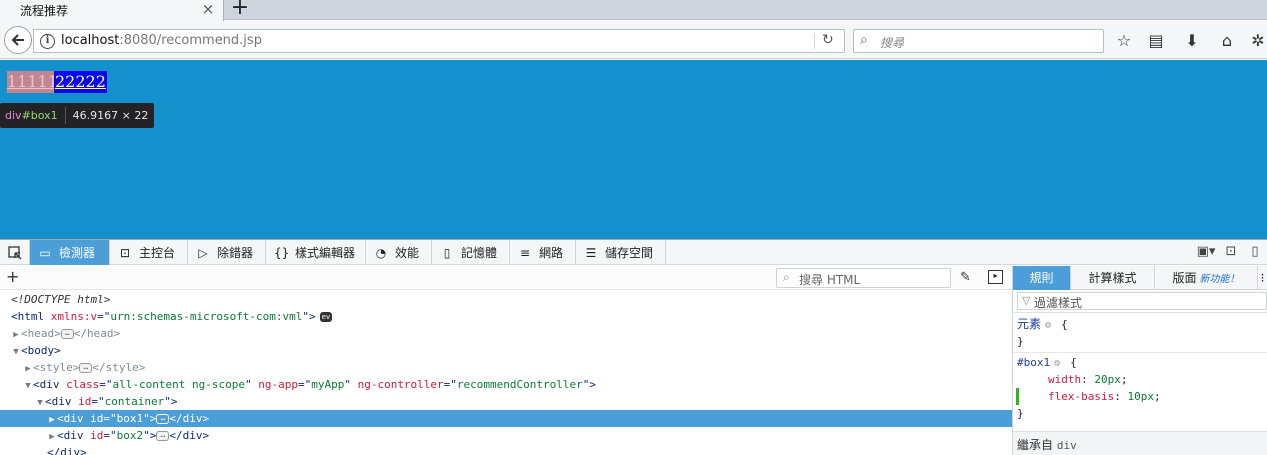 The width and height of the screenshot is (1267, 455). I want to click on tab-performance: ◔ 效能, so click(399, 252).